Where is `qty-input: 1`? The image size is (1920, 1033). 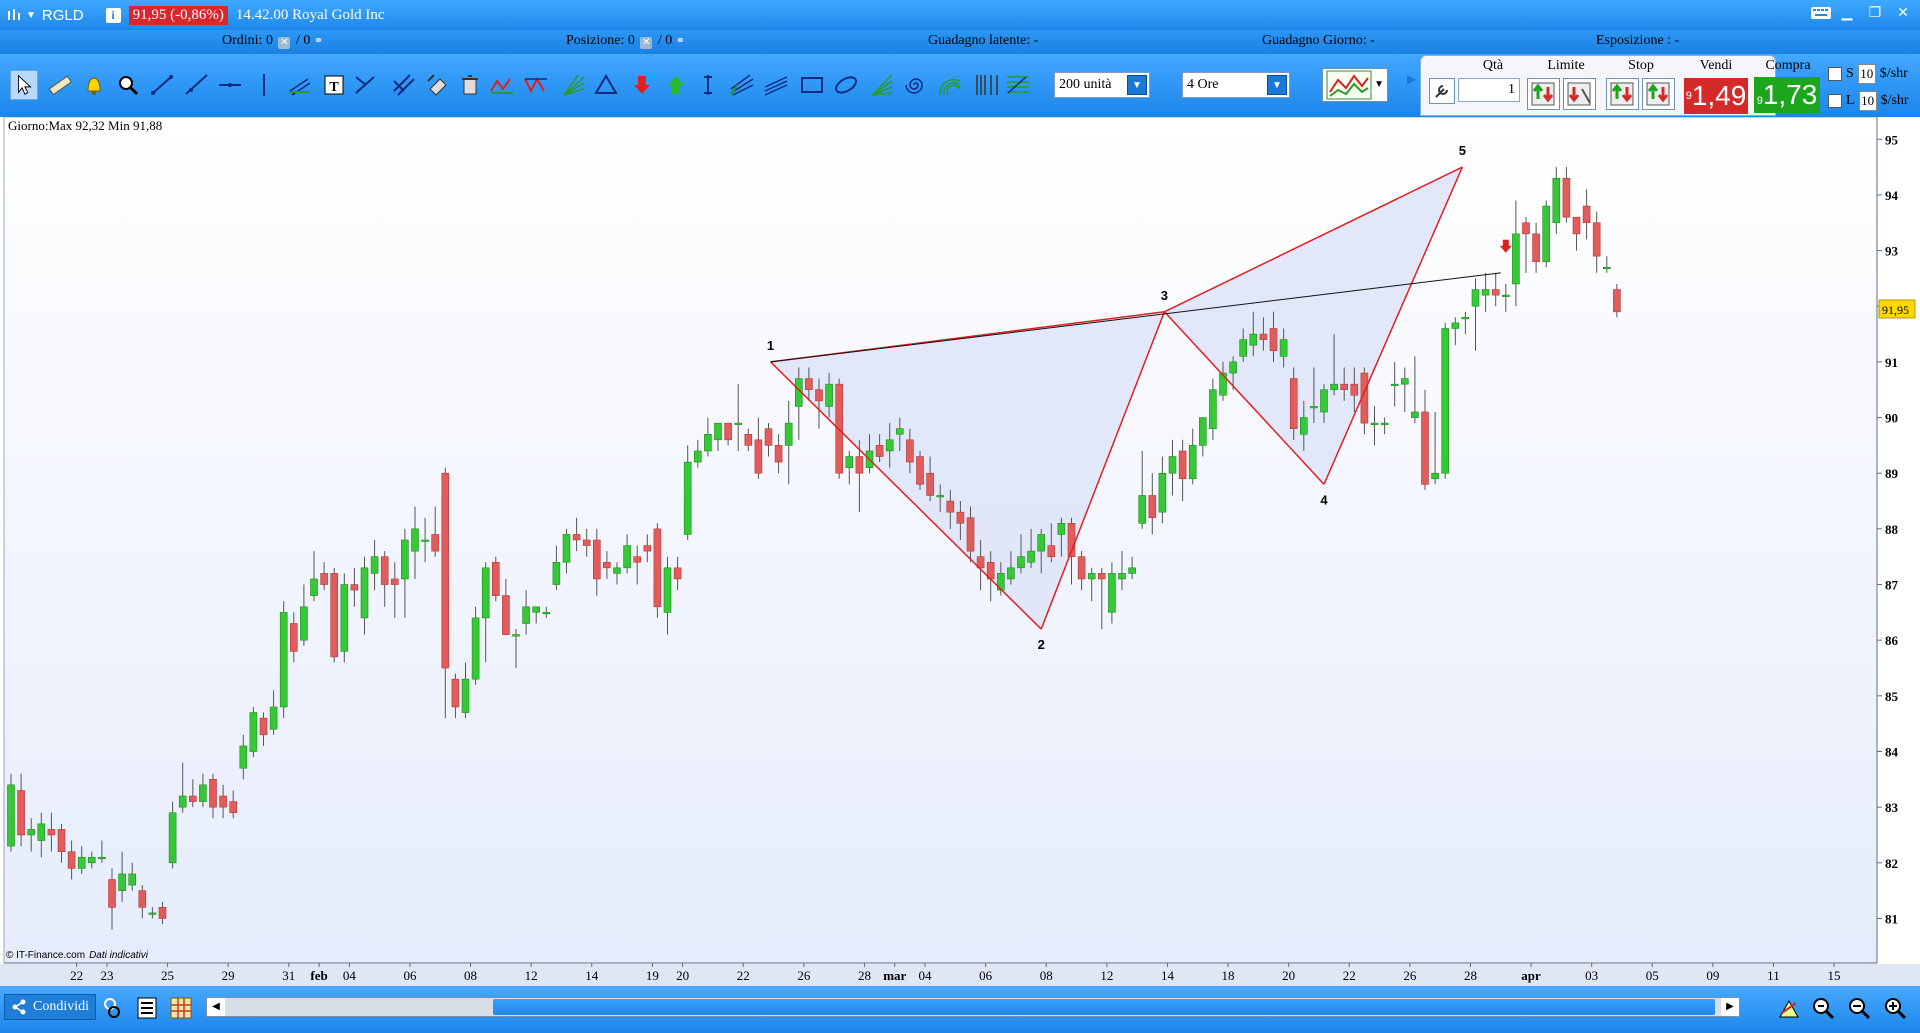
qty-input: 1 is located at coordinates (1489, 90).